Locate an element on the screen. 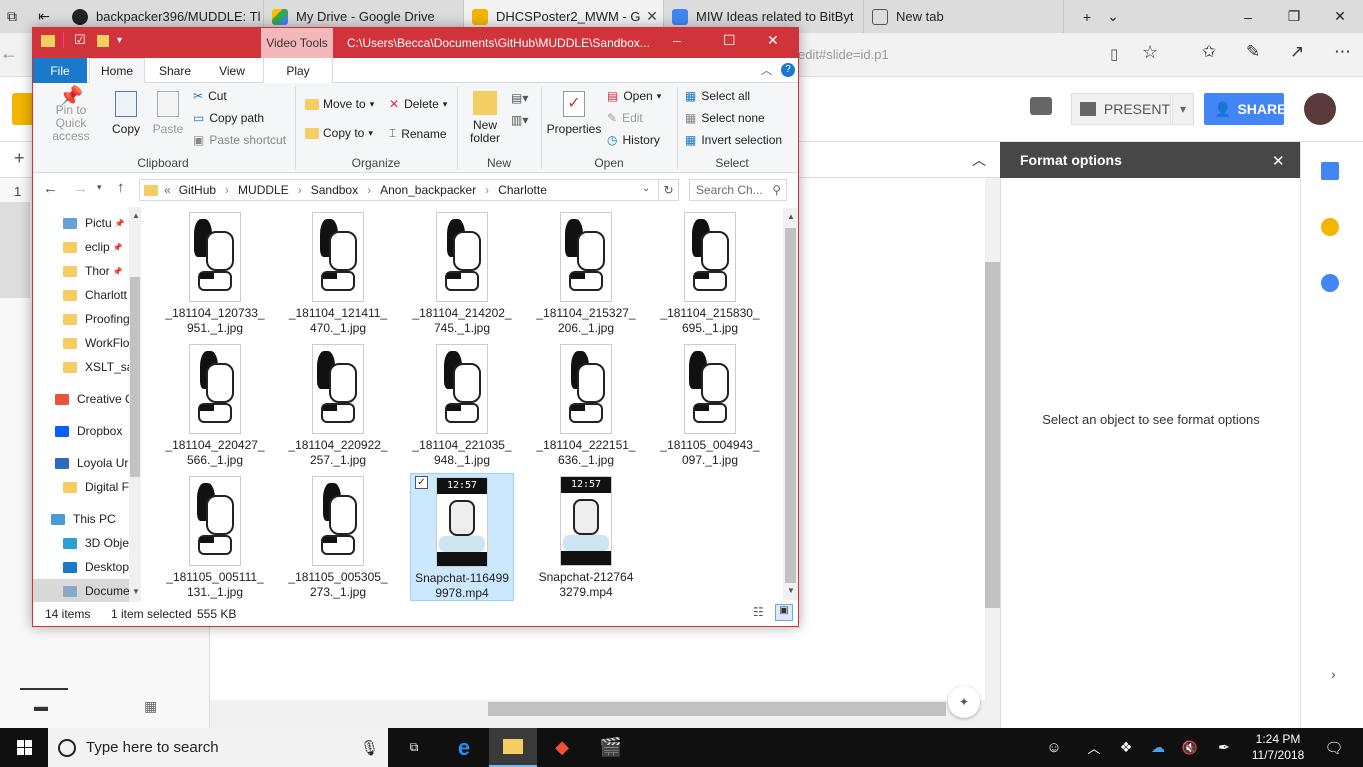 Image resolution: width=1363 pixels, height=767 pixels. url-field: edit#slide=id.p1 is located at coordinates (965, 54).